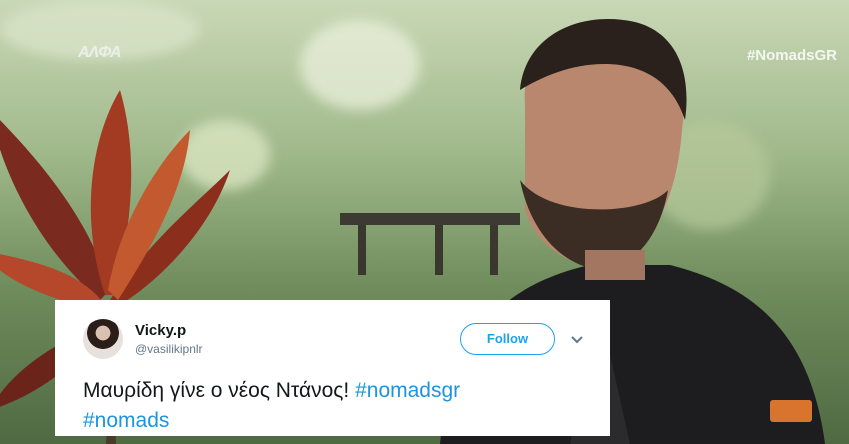 The height and width of the screenshot is (444, 849). Describe the element at coordinates (169, 349) in the screenshot. I see `user-handle: @vasilikipnlr` at that location.